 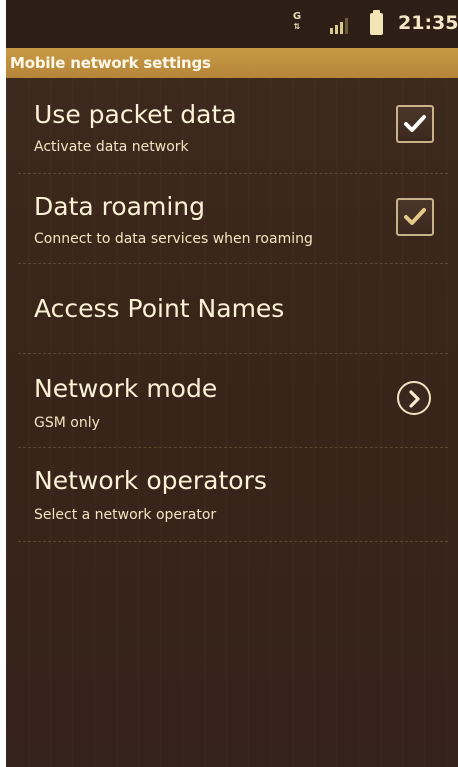 I want to click on network-type-icon: G ⇅, so click(x=297, y=21).